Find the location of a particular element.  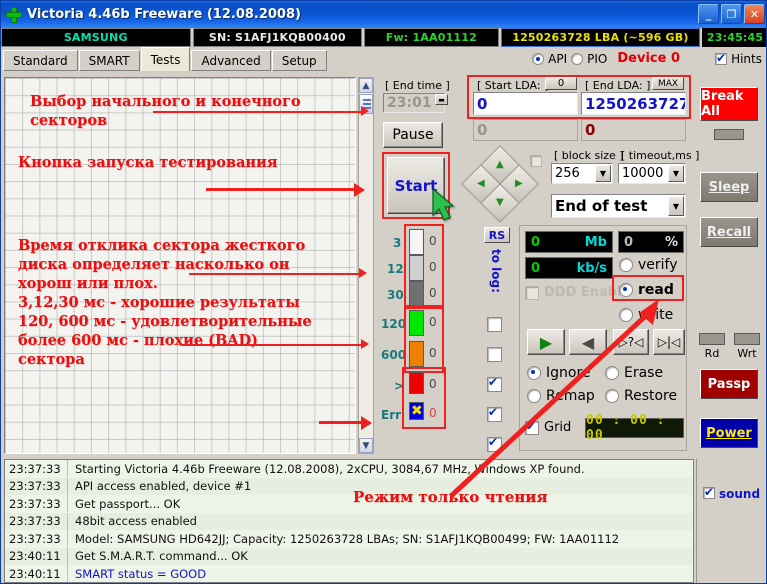

navigation-dpad: ▲ ◀ ▶ ▼ is located at coordinates (500, 184).